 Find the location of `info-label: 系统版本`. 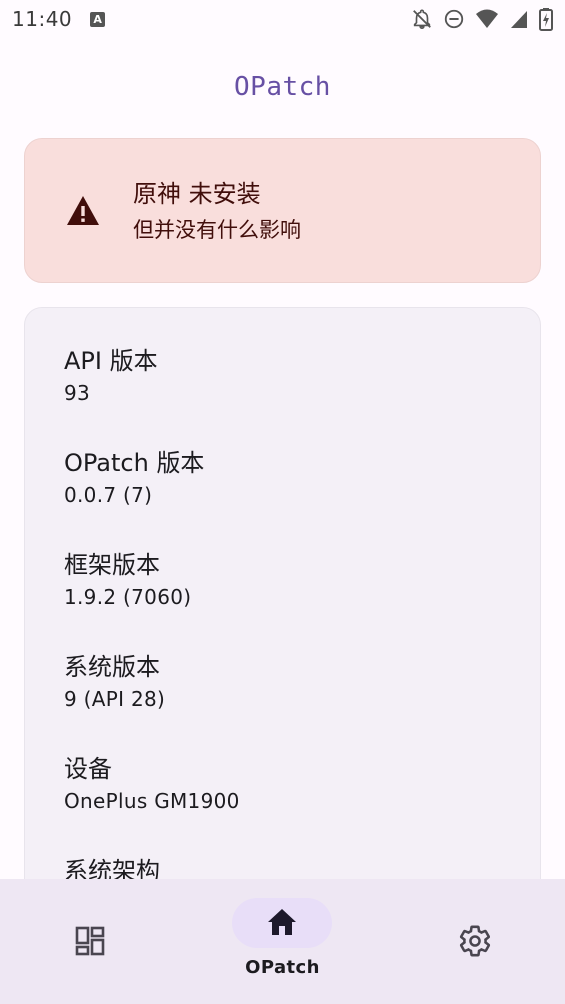

info-label: 系统版本 is located at coordinates (112, 667).